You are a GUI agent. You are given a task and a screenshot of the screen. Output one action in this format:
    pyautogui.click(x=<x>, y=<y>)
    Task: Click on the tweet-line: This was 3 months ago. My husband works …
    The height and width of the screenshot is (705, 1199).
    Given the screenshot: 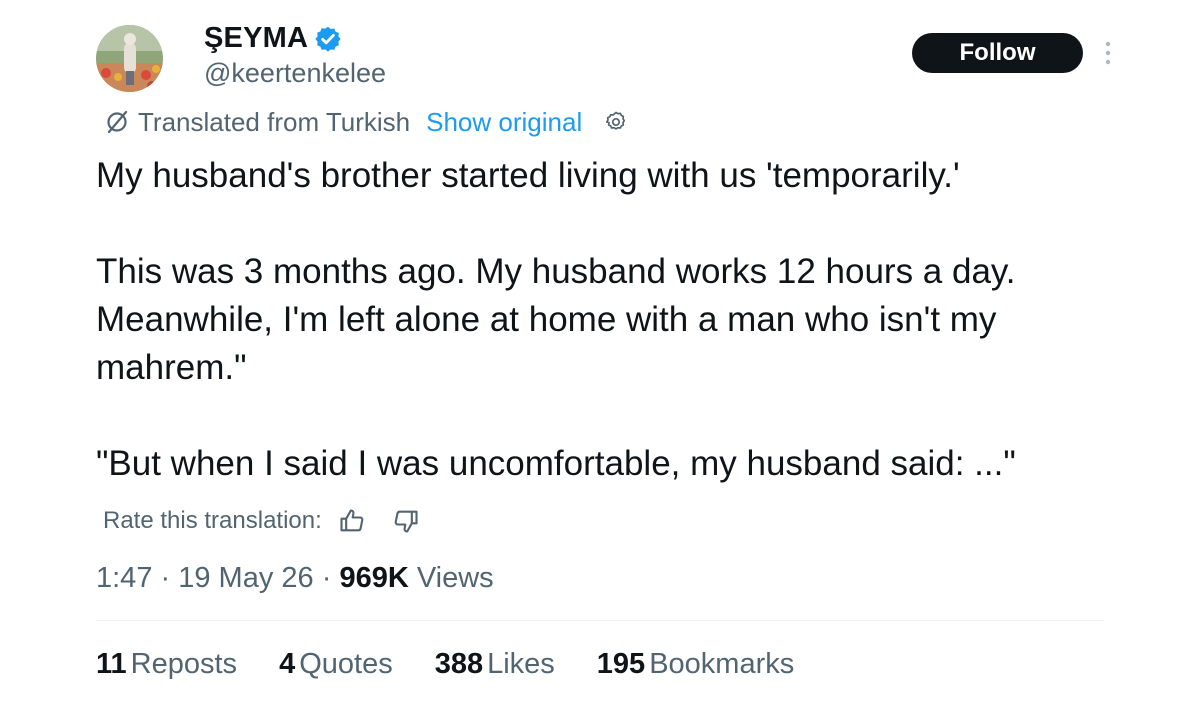 What is the action you would take?
    pyautogui.click(x=556, y=271)
    